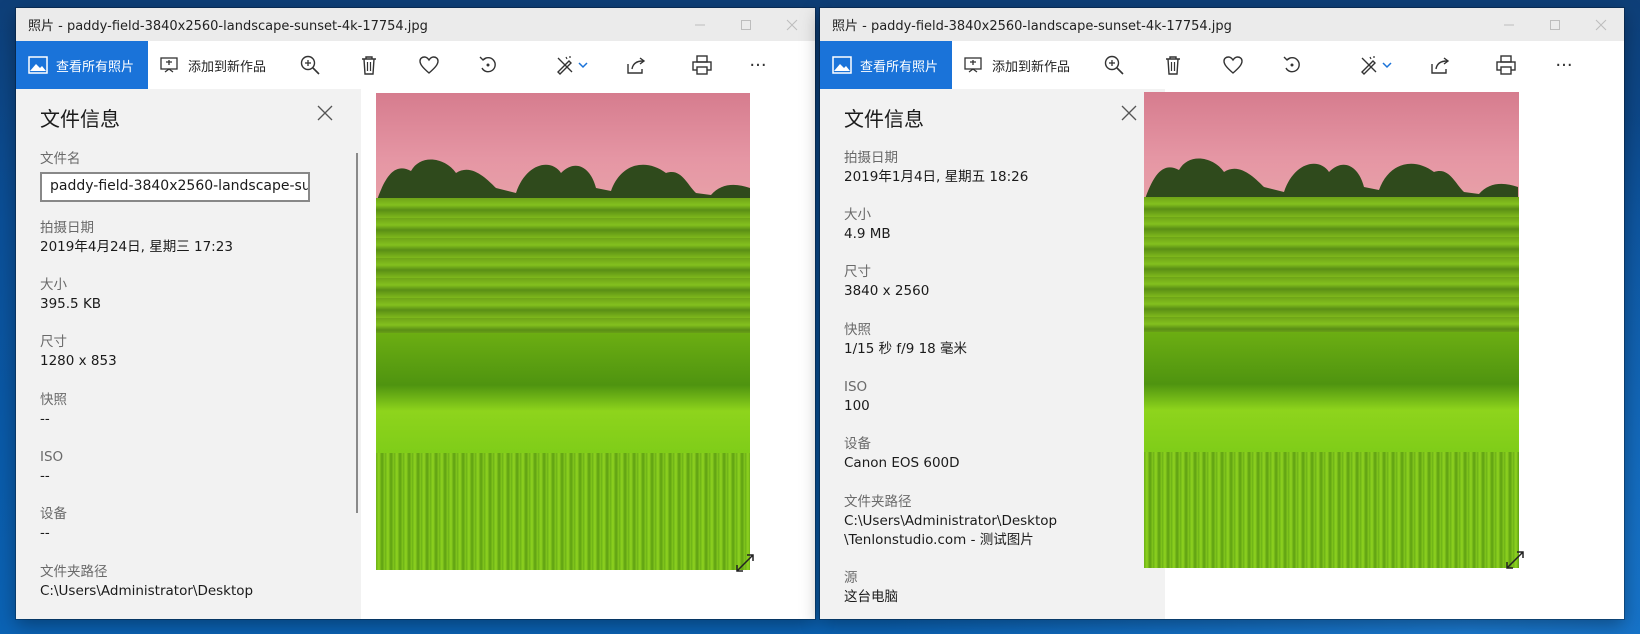  I want to click on folder-path-field: 文件夹路径 C:\Users\Administrator\Desktop, so click(146, 582).